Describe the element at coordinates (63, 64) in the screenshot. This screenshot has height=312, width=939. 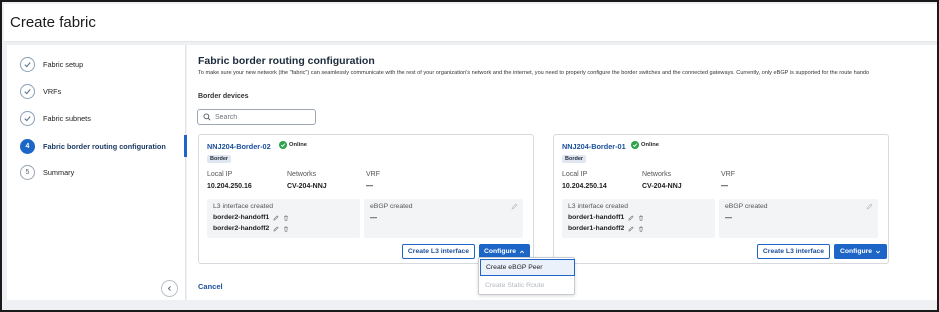
I see `step-label: Fabric setup` at that location.